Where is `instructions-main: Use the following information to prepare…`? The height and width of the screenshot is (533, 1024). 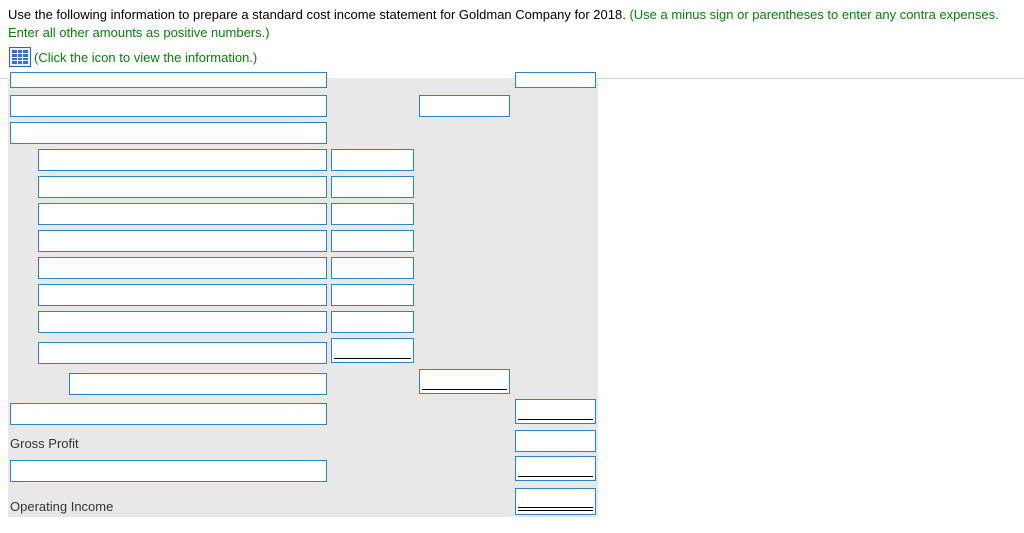 instructions-main: Use the following information to prepare… is located at coordinates (317, 14).